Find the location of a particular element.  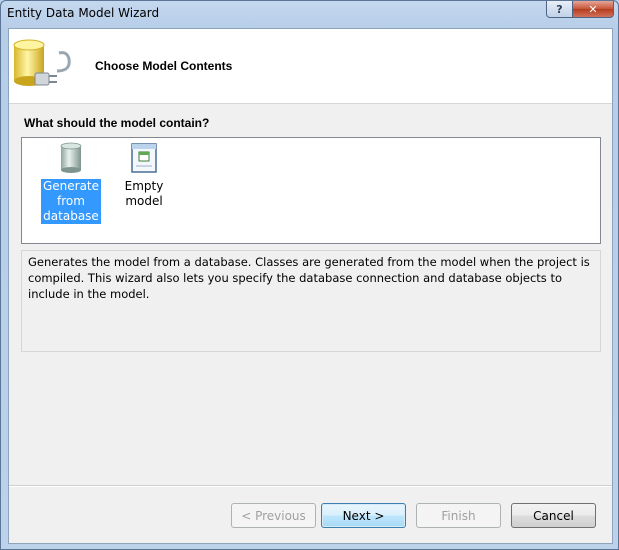

previous-button: < Previous is located at coordinates (273, 515).